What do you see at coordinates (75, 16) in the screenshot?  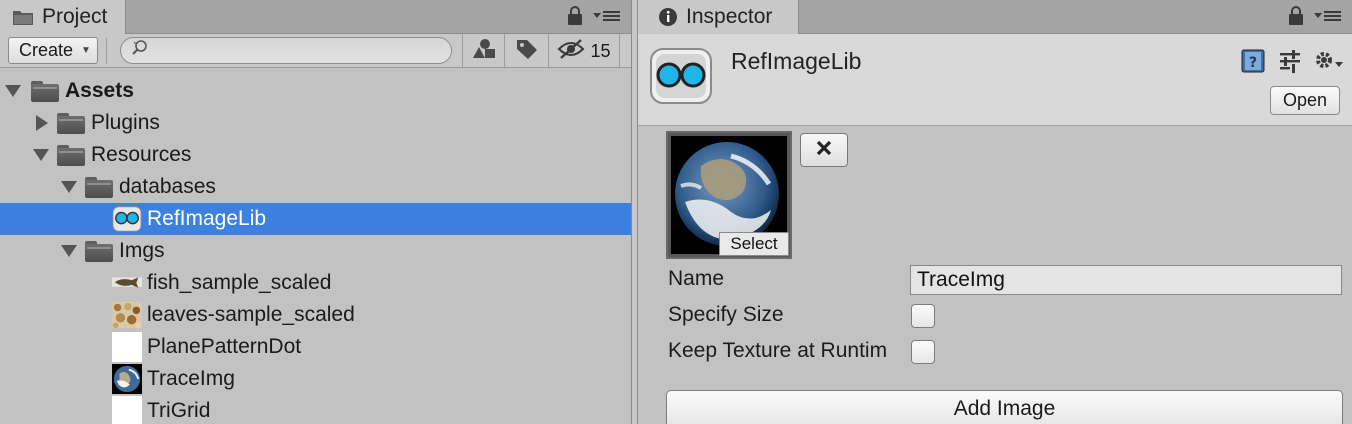 I see `tab-project-label: Project` at bounding box center [75, 16].